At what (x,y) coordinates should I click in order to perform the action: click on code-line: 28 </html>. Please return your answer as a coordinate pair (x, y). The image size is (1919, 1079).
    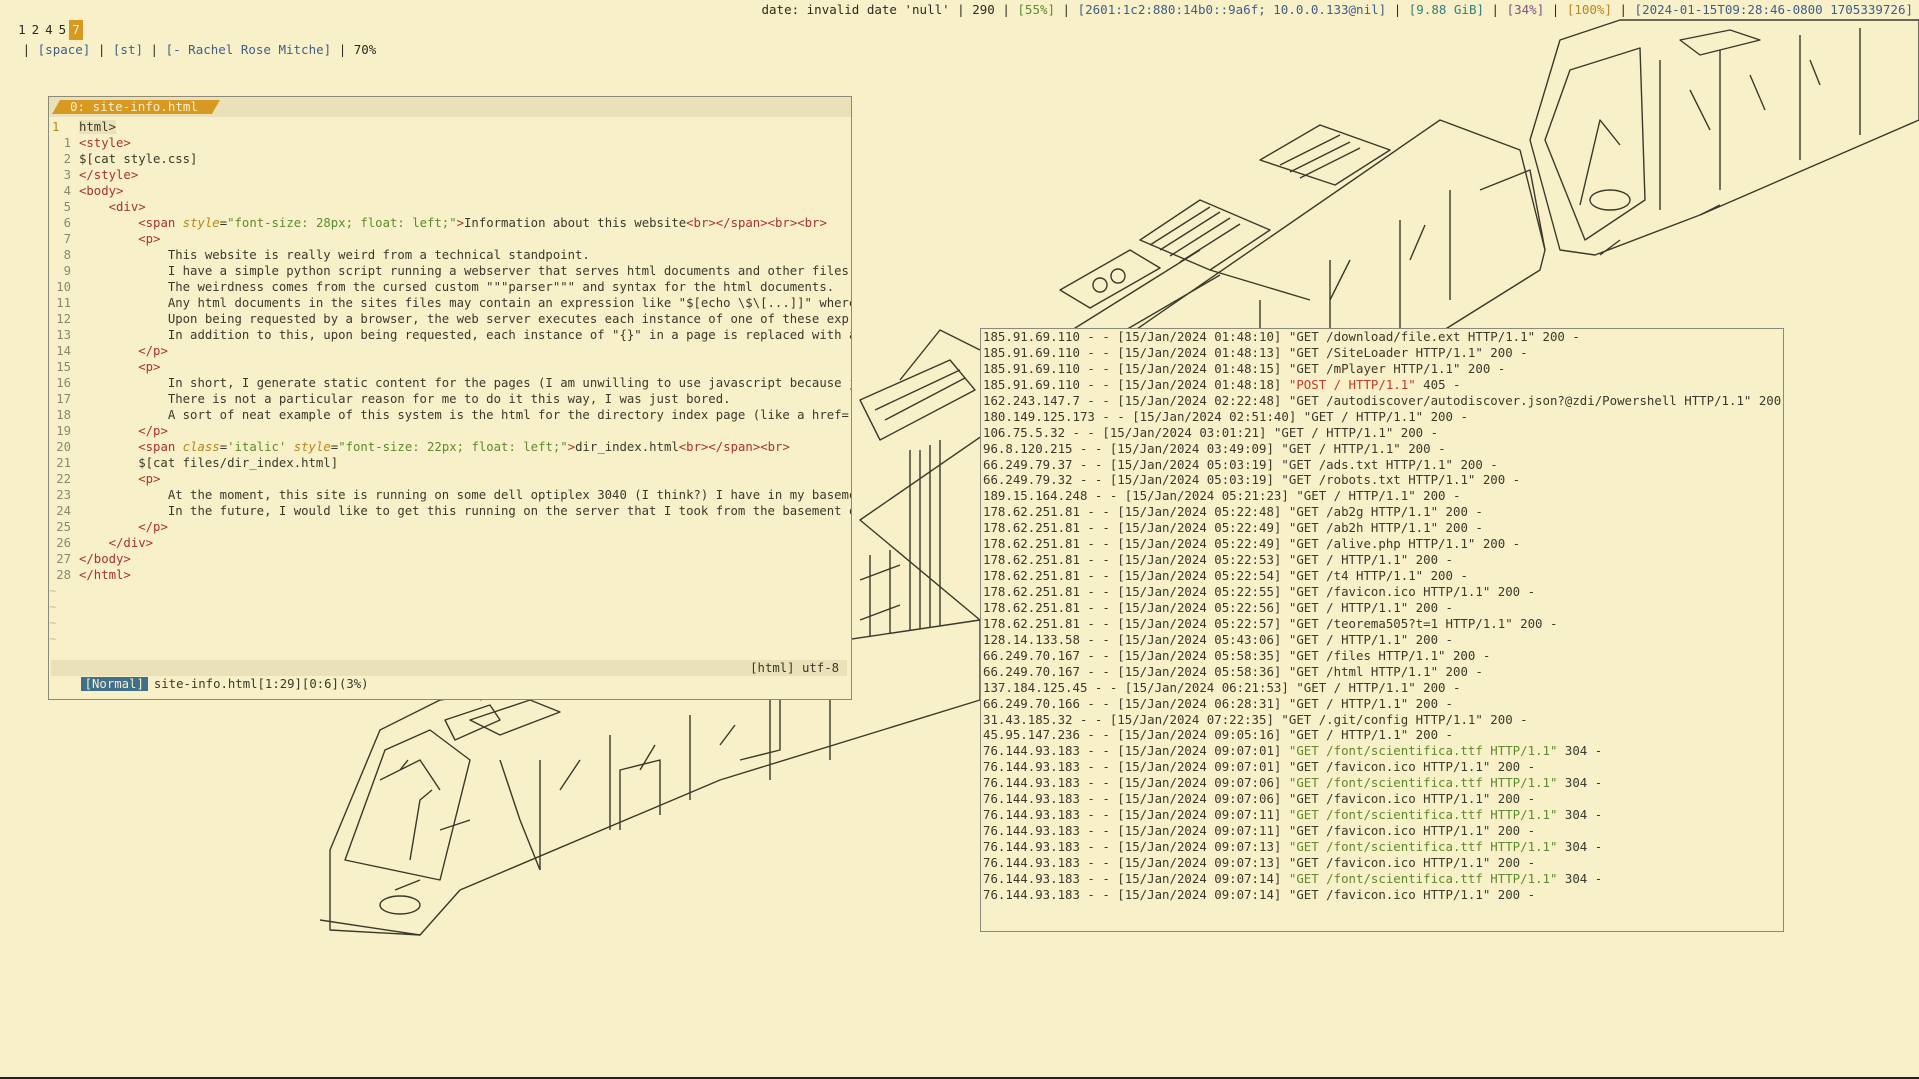
    Looking at the image, I should click on (450, 575).